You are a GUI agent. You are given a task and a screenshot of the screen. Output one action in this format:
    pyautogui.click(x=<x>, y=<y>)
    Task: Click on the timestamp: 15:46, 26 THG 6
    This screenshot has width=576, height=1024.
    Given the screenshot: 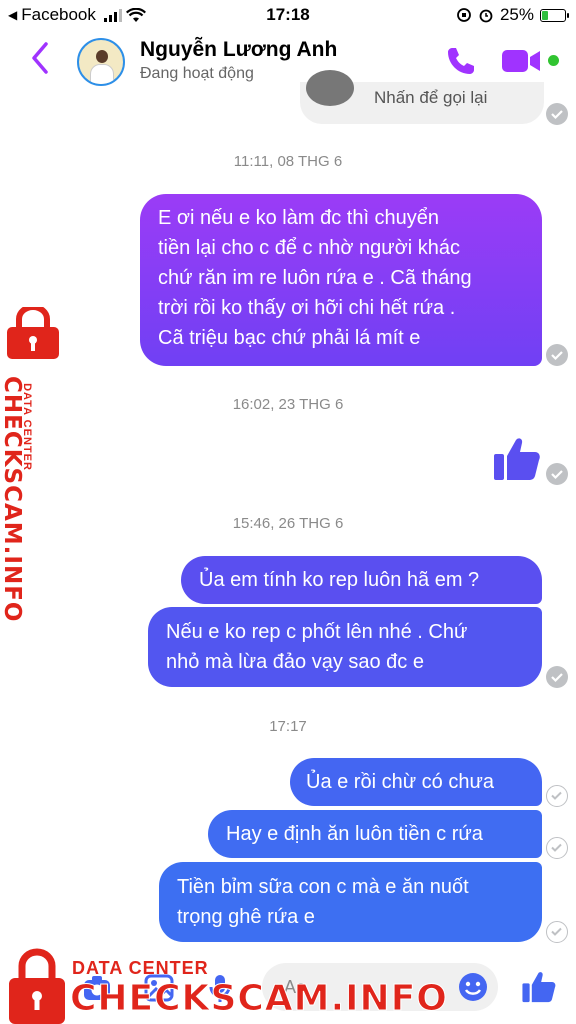 What is the action you would take?
    pyautogui.click(x=288, y=523)
    